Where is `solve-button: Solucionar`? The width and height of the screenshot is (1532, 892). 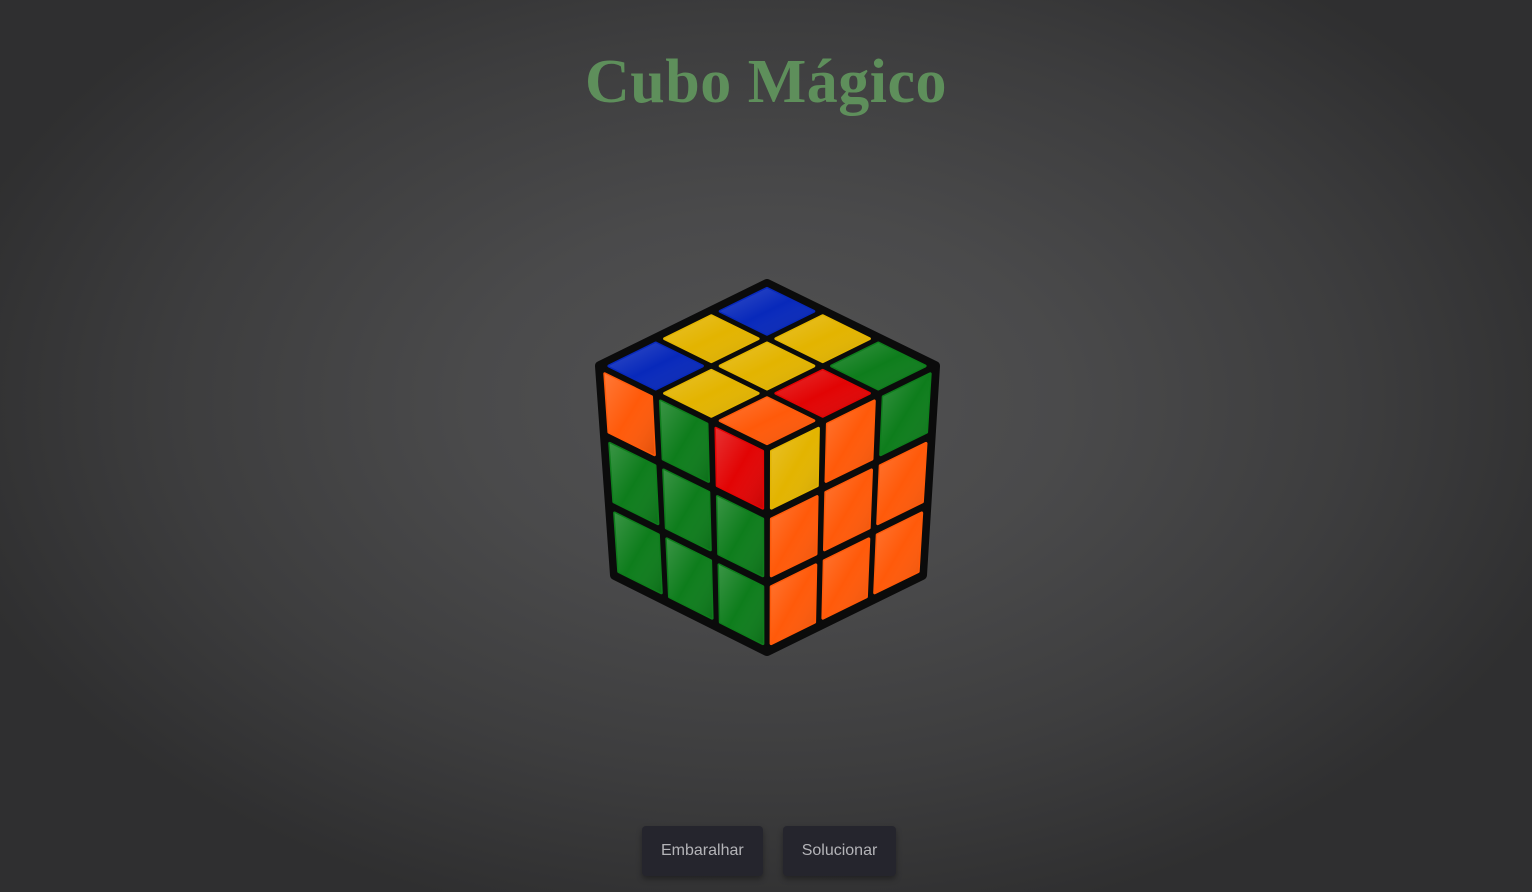
solve-button: Solucionar is located at coordinates (839, 851).